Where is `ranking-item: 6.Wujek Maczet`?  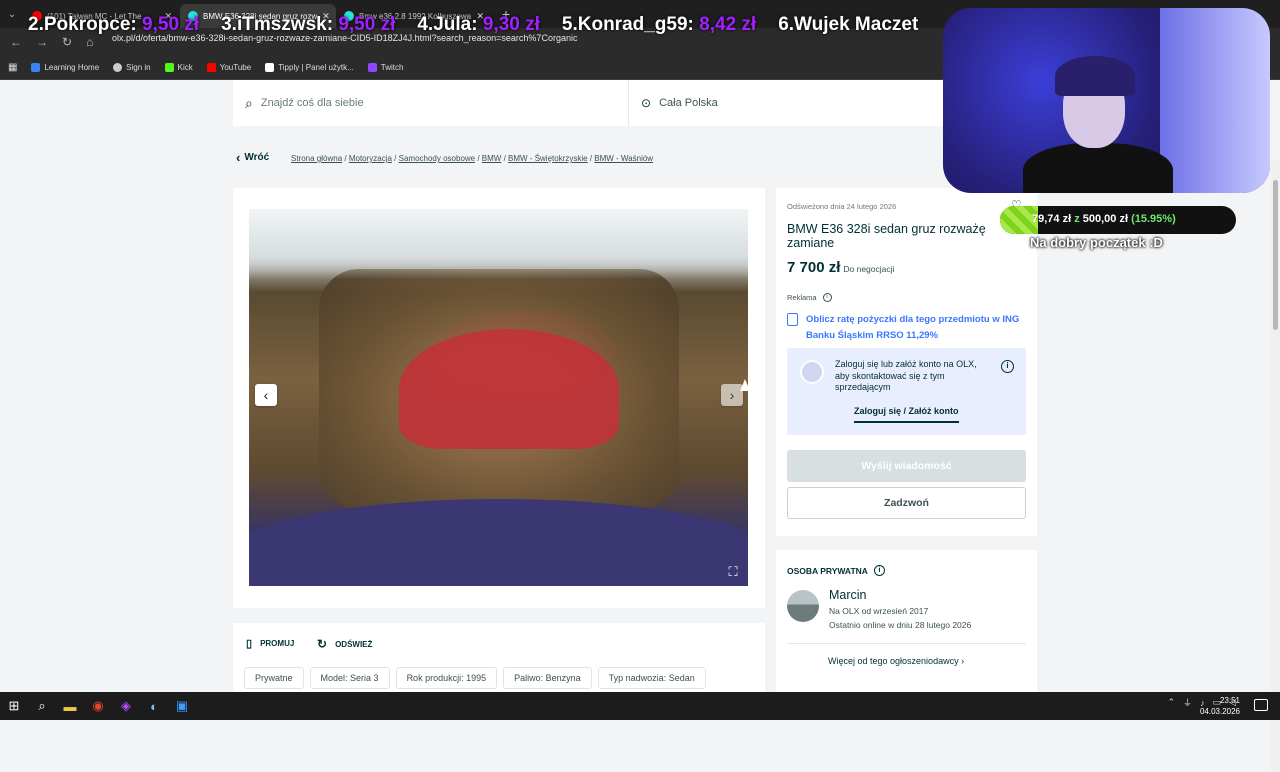 ranking-item: 6.Wujek Maczet is located at coordinates (848, 24).